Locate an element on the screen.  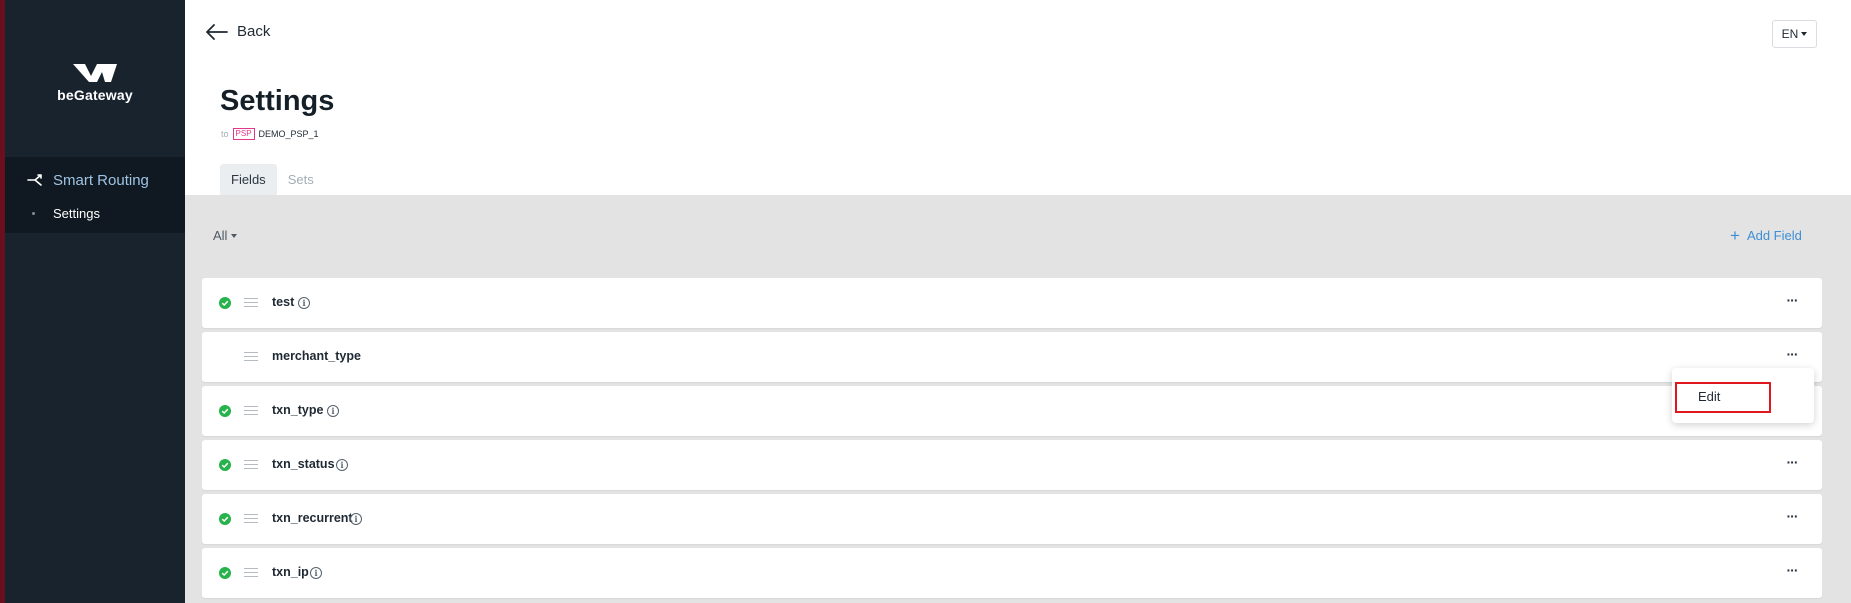
sidebar-item-smart-routing: Smart Routing is located at coordinates (95, 180).